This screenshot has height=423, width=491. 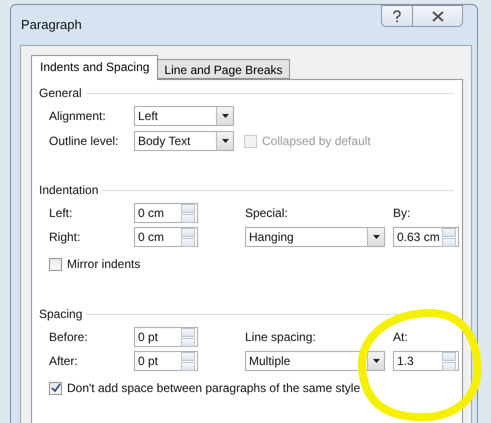 What do you see at coordinates (315, 237) in the screenshot?
I see `special-dropdown: Hanging` at bounding box center [315, 237].